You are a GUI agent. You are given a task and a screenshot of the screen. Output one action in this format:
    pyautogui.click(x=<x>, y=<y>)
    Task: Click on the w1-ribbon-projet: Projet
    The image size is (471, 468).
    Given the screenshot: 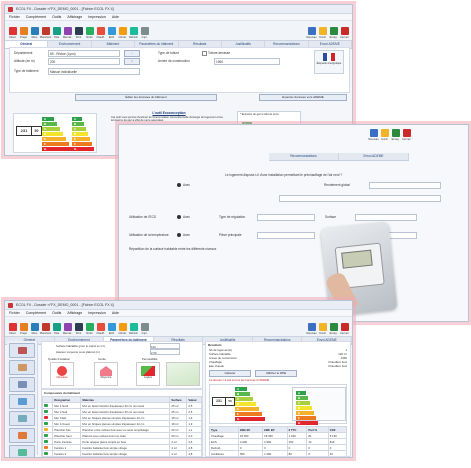 What is the action you would take?
    pyautogui.click(x=23, y=33)
    